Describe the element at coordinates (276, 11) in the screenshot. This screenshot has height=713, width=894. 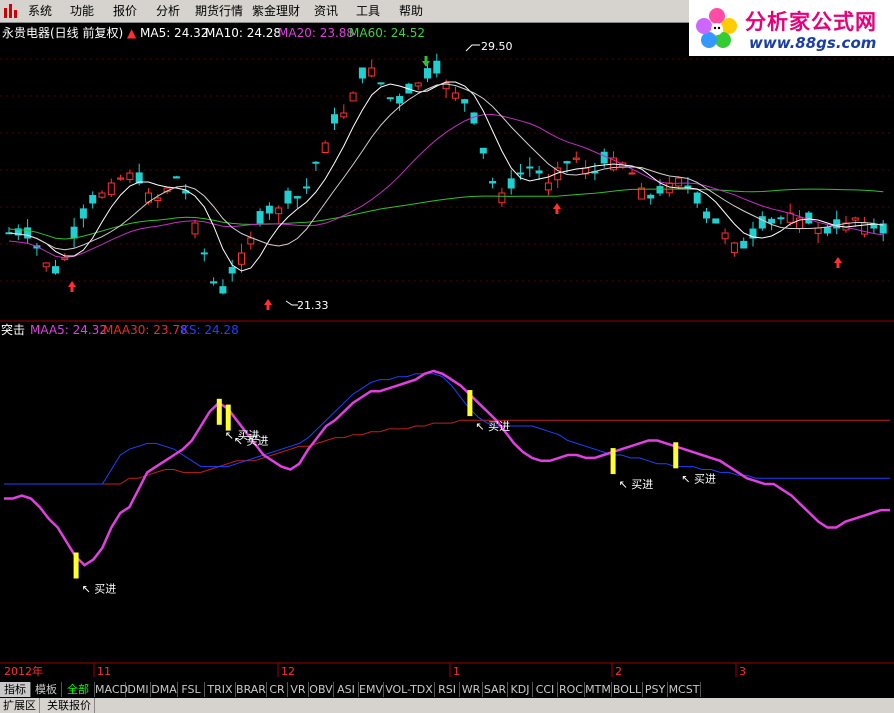
I see `menu-finance: 紫金理财` at that location.